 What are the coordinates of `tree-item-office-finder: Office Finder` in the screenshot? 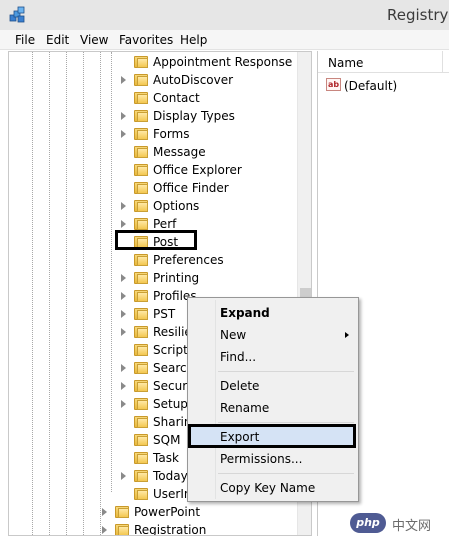 It's located at (153, 188).